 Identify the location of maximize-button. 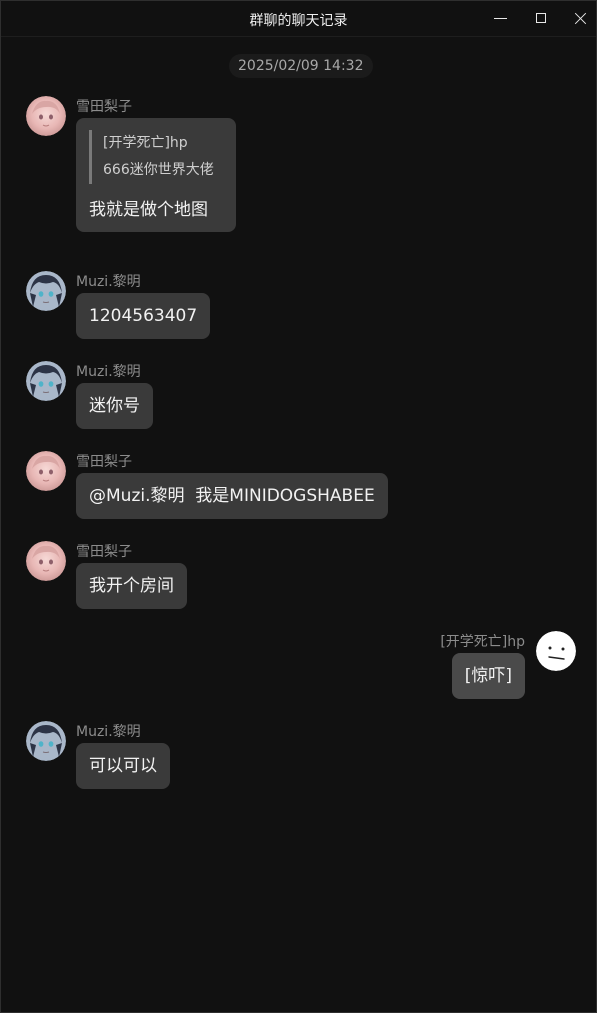
(541, 18).